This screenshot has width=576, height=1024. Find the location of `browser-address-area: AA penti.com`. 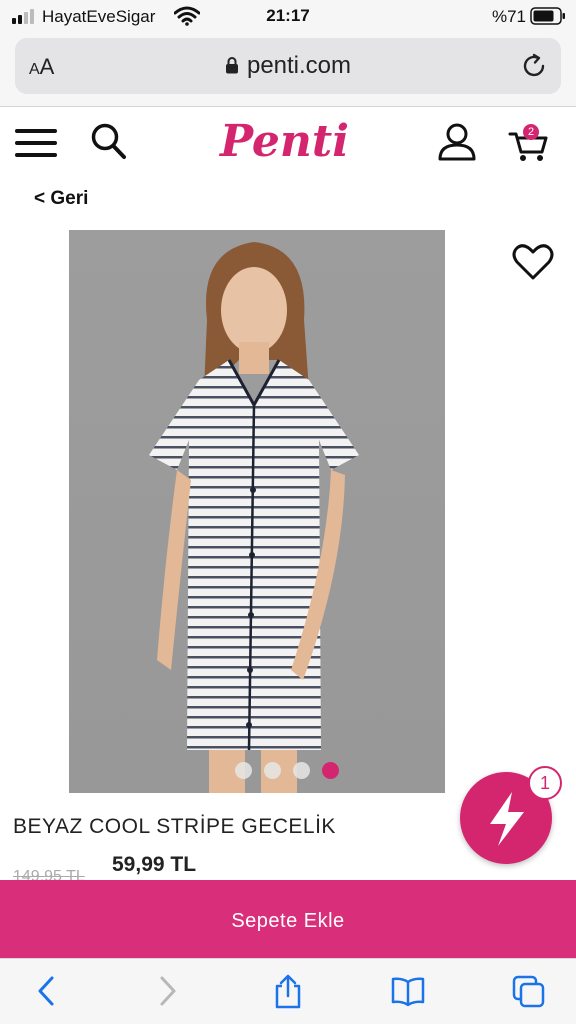

browser-address-area: AA penti.com is located at coordinates (288, 70).